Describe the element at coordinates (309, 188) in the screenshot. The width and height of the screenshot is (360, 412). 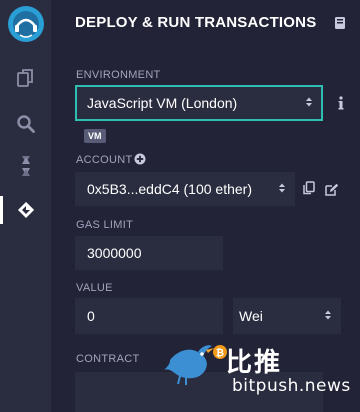
I see `copy-address-icon` at that location.